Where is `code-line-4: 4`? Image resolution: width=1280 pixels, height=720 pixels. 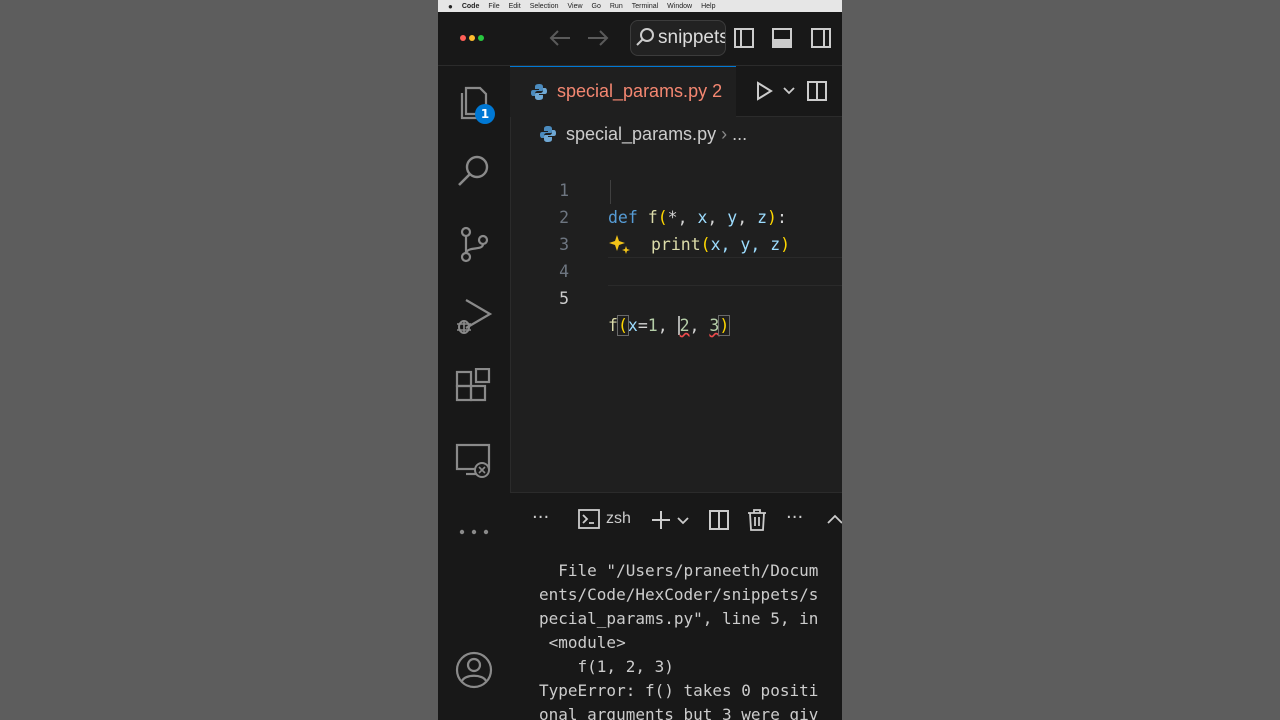
code-line-4: 4 is located at coordinates (676, 256).